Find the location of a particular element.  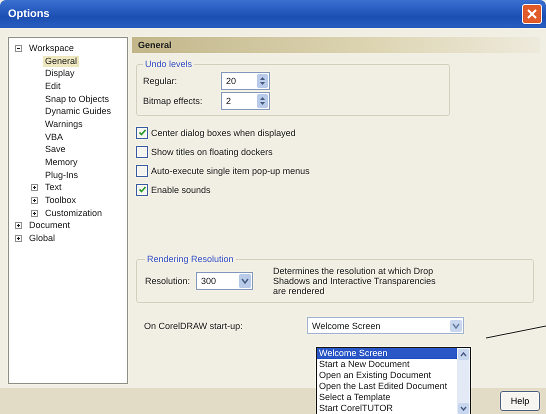

dropdown-option: Select a Template is located at coordinates (387, 397).